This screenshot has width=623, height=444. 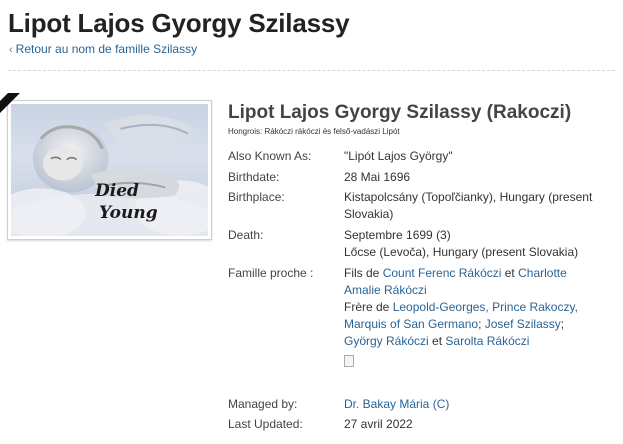 I want to click on birthdate-value: 28 Mai 1696, so click(x=377, y=177).